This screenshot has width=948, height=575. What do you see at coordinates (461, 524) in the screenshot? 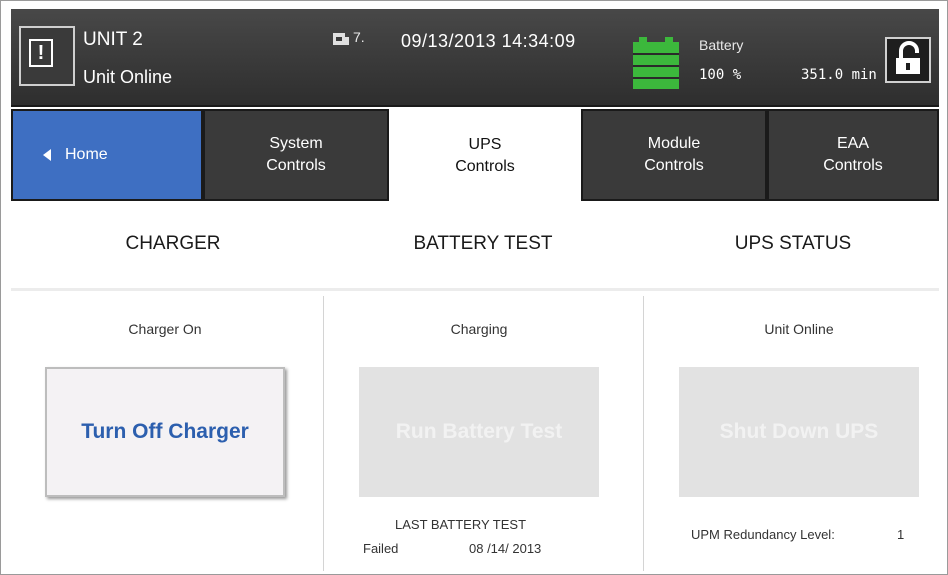
I see `last-battery-test-label: LAST BATTERY TEST` at bounding box center [461, 524].